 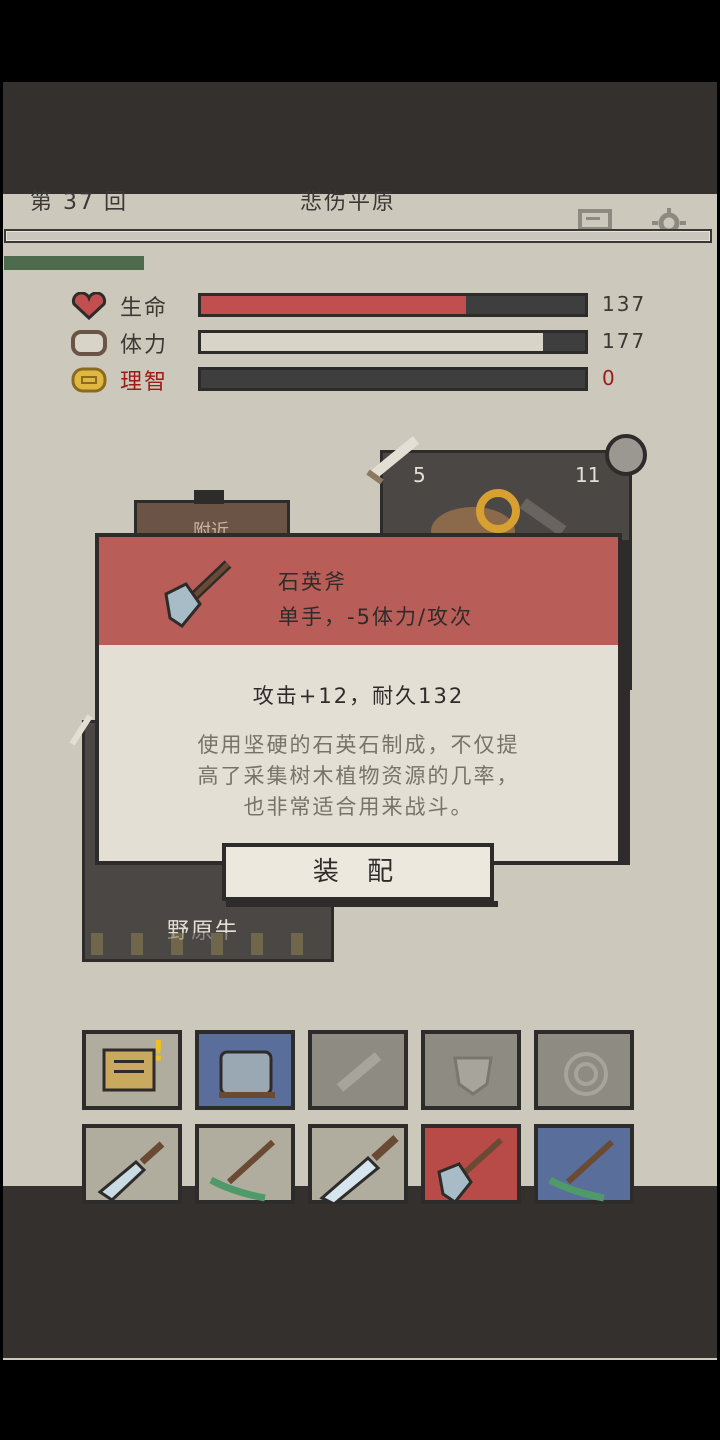 I want to click on status-bar, so click(x=360, y=5).